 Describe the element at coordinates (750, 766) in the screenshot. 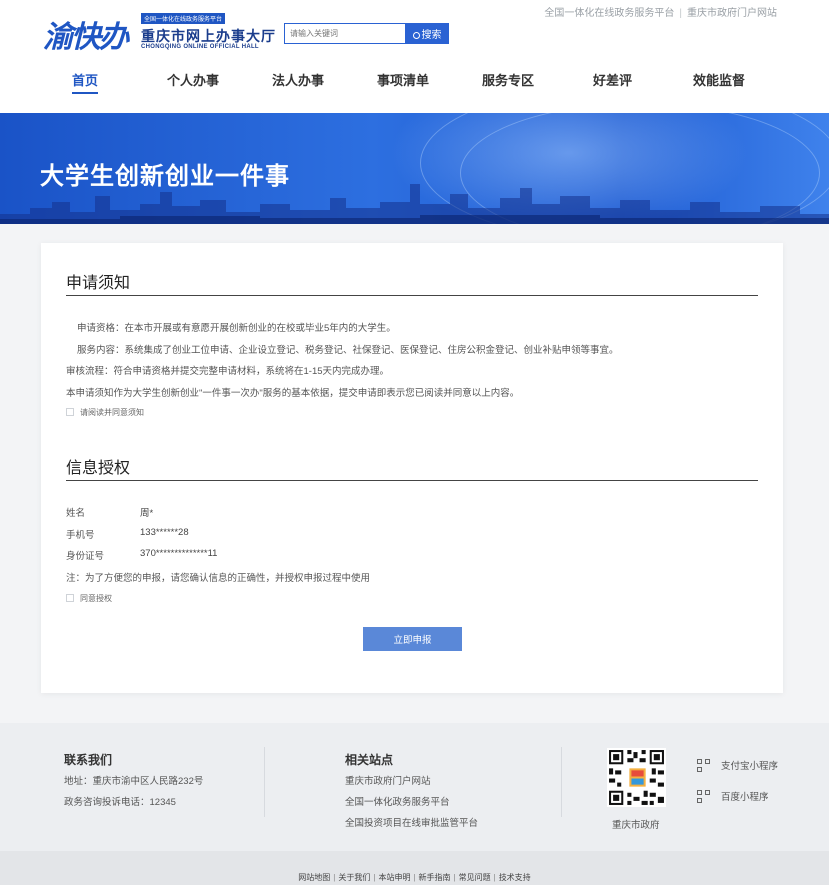

I see `alipay-mini-program-label: 支付宝小程序` at that location.